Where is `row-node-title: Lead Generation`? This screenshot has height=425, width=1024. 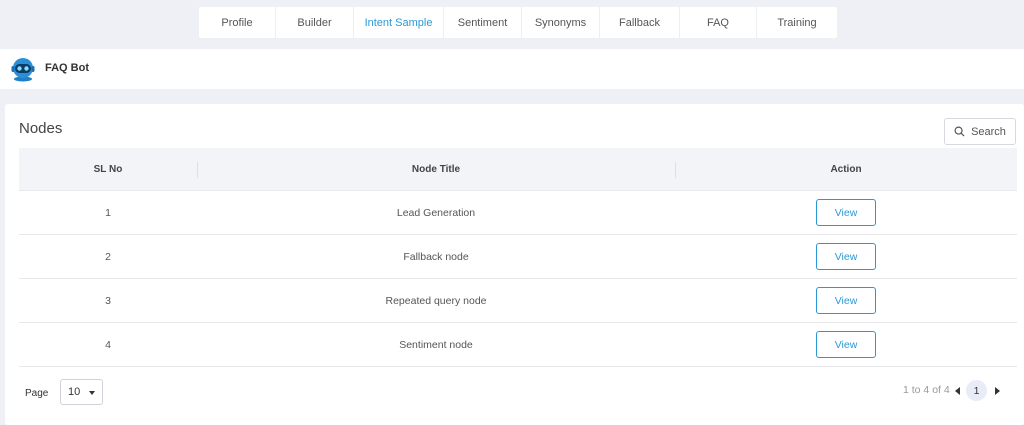 row-node-title: Lead Generation is located at coordinates (436, 212).